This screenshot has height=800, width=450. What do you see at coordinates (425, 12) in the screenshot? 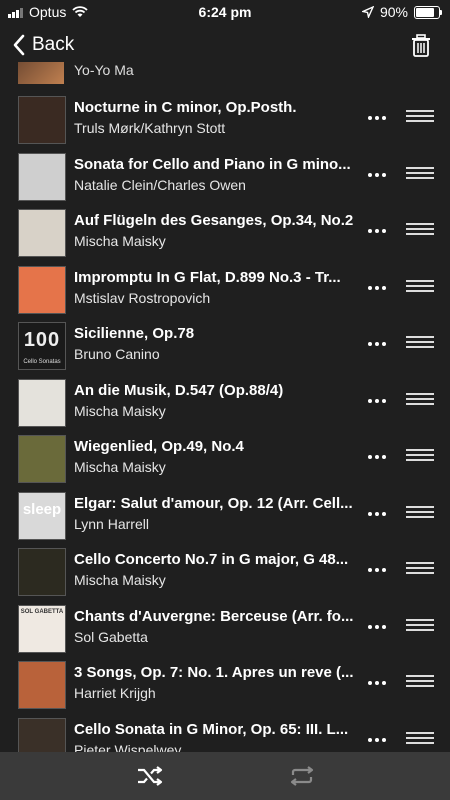
I see `battery-fill` at bounding box center [425, 12].